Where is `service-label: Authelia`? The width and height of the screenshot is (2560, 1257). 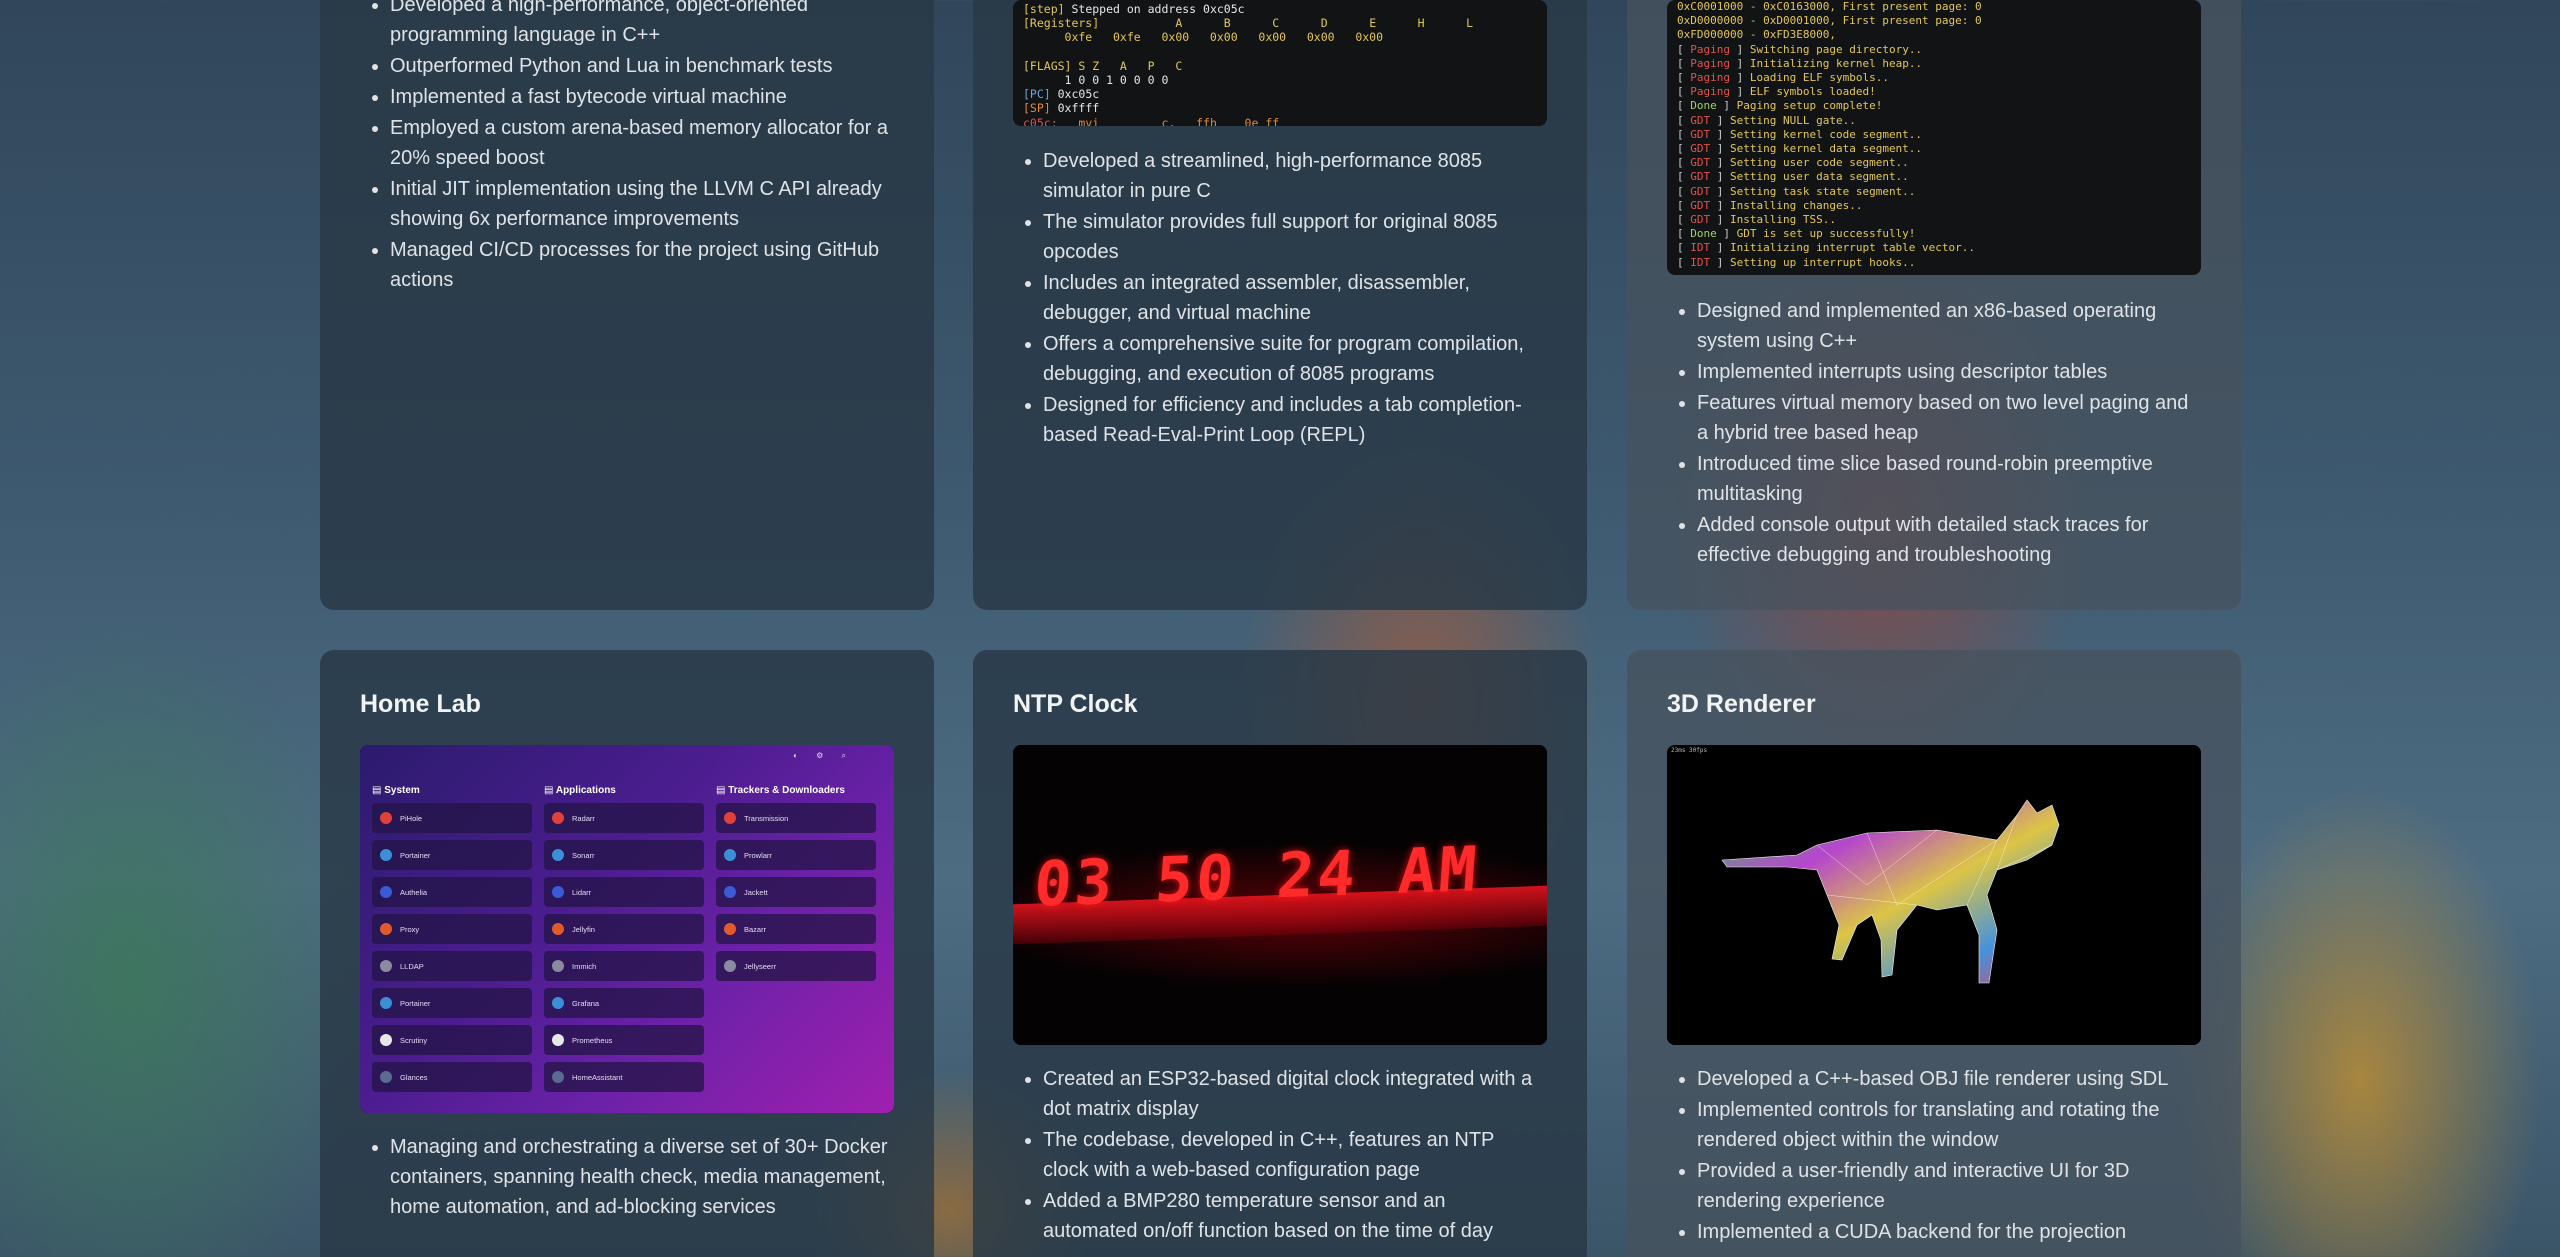
service-label: Authelia is located at coordinates (414, 892).